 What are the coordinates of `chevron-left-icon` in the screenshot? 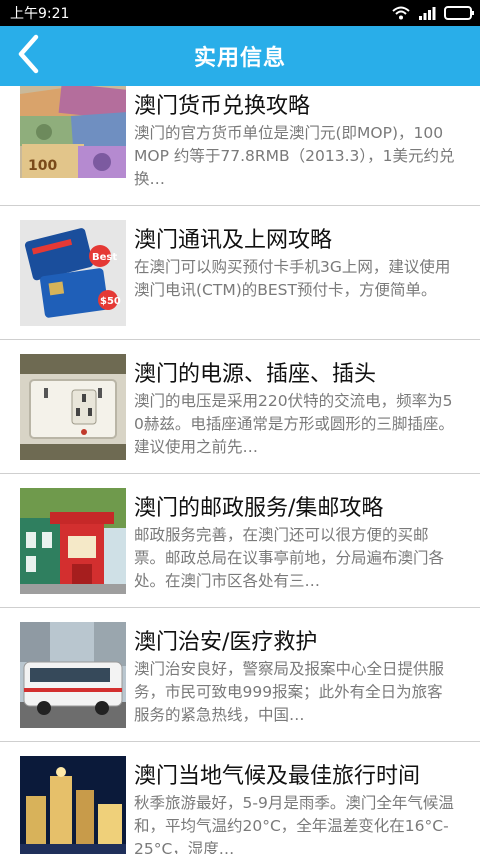 It's located at (28, 56).